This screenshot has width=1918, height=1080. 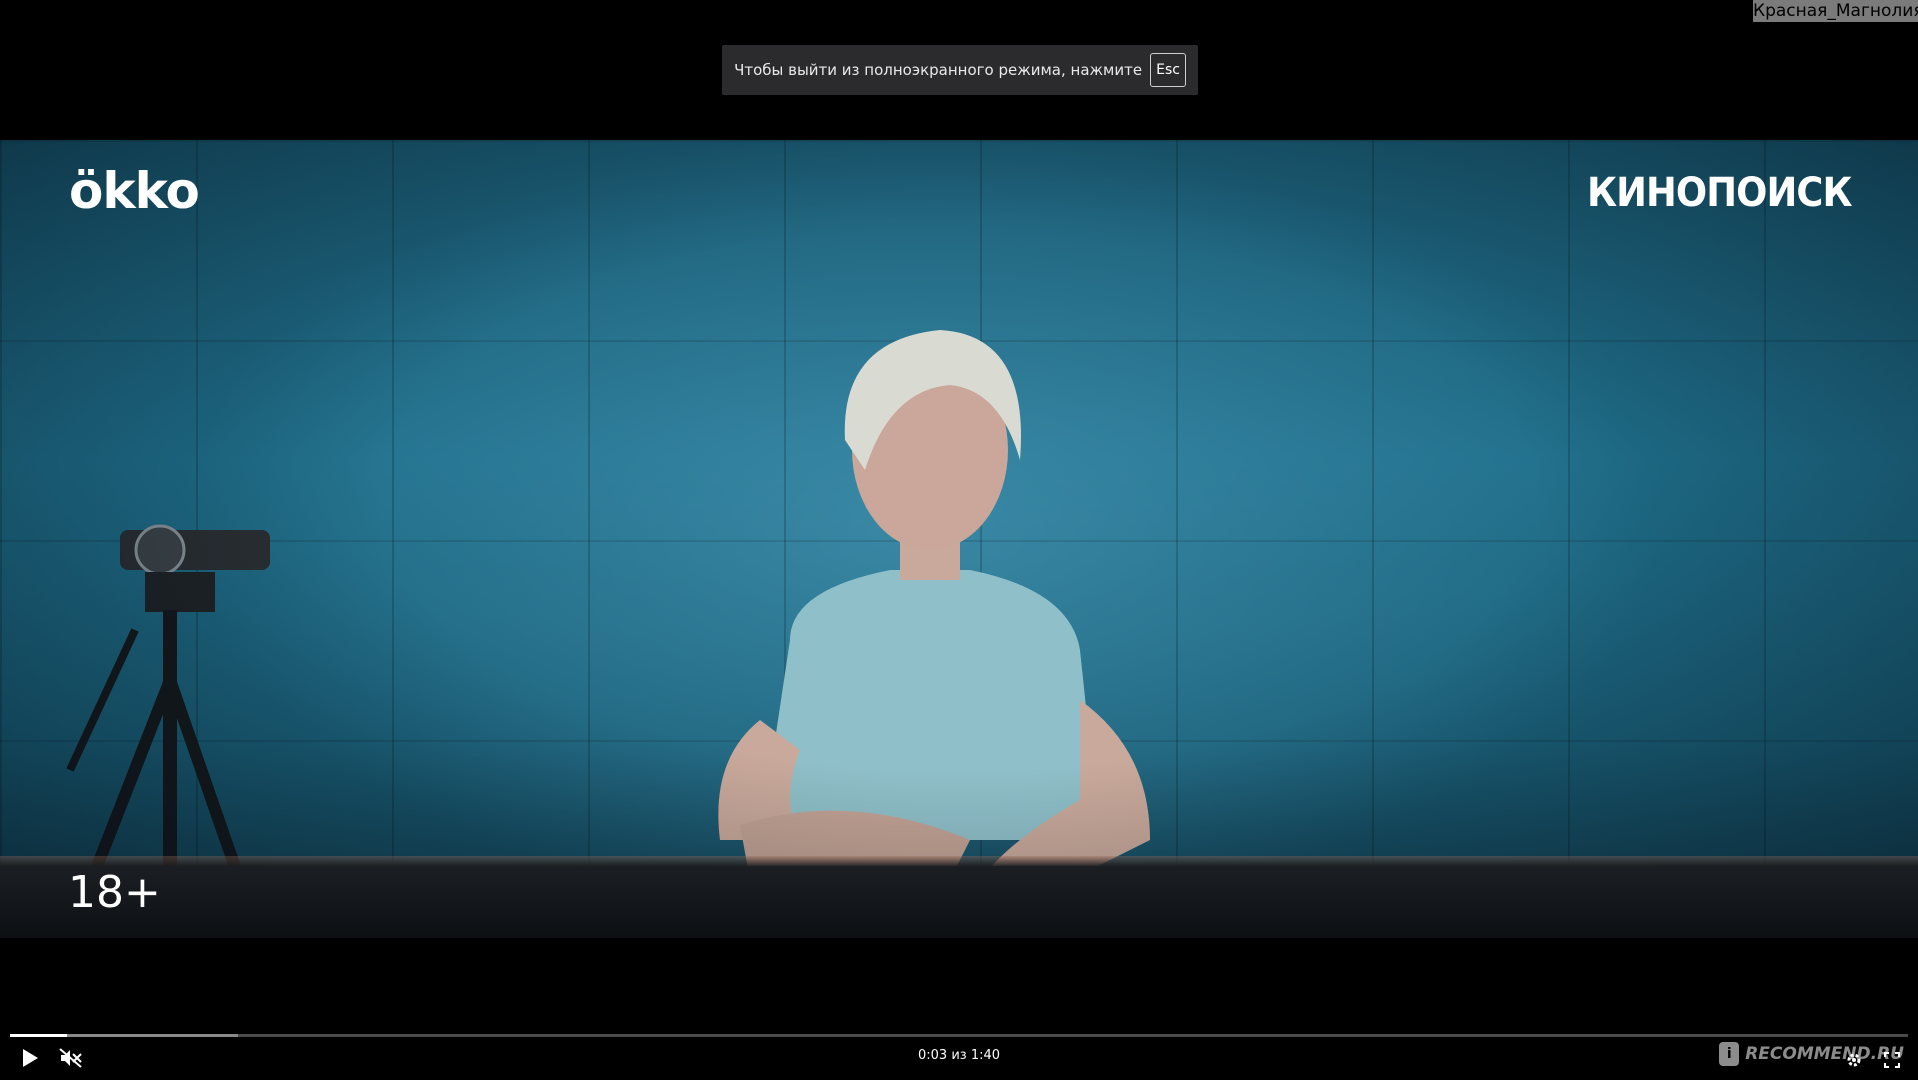 What do you see at coordinates (1854, 1060) in the screenshot?
I see `gear-icon` at bounding box center [1854, 1060].